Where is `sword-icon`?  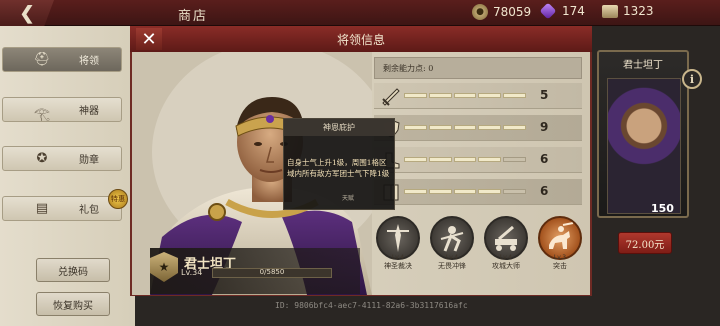
sword-icon is located at coordinates (391, 97).